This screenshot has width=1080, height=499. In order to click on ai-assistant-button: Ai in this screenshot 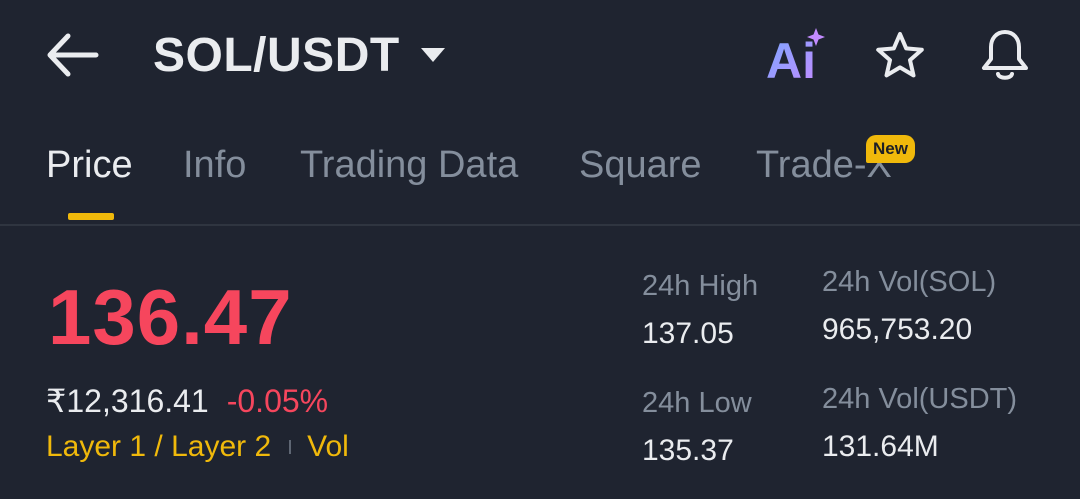, I will do `click(797, 57)`.